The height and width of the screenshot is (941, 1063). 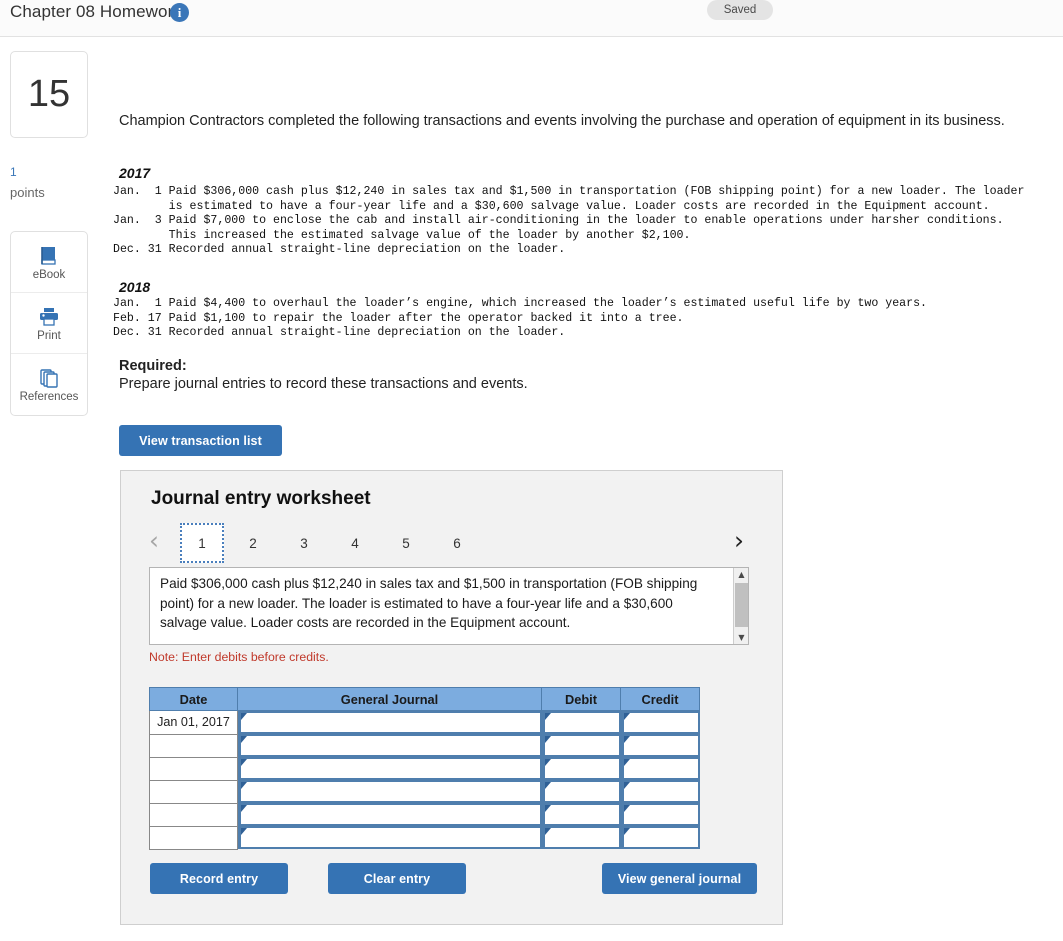 I want to click on worksheet-tab-bar: ‹ 1 2 3 4 5 6 ›, so click(x=453, y=543).